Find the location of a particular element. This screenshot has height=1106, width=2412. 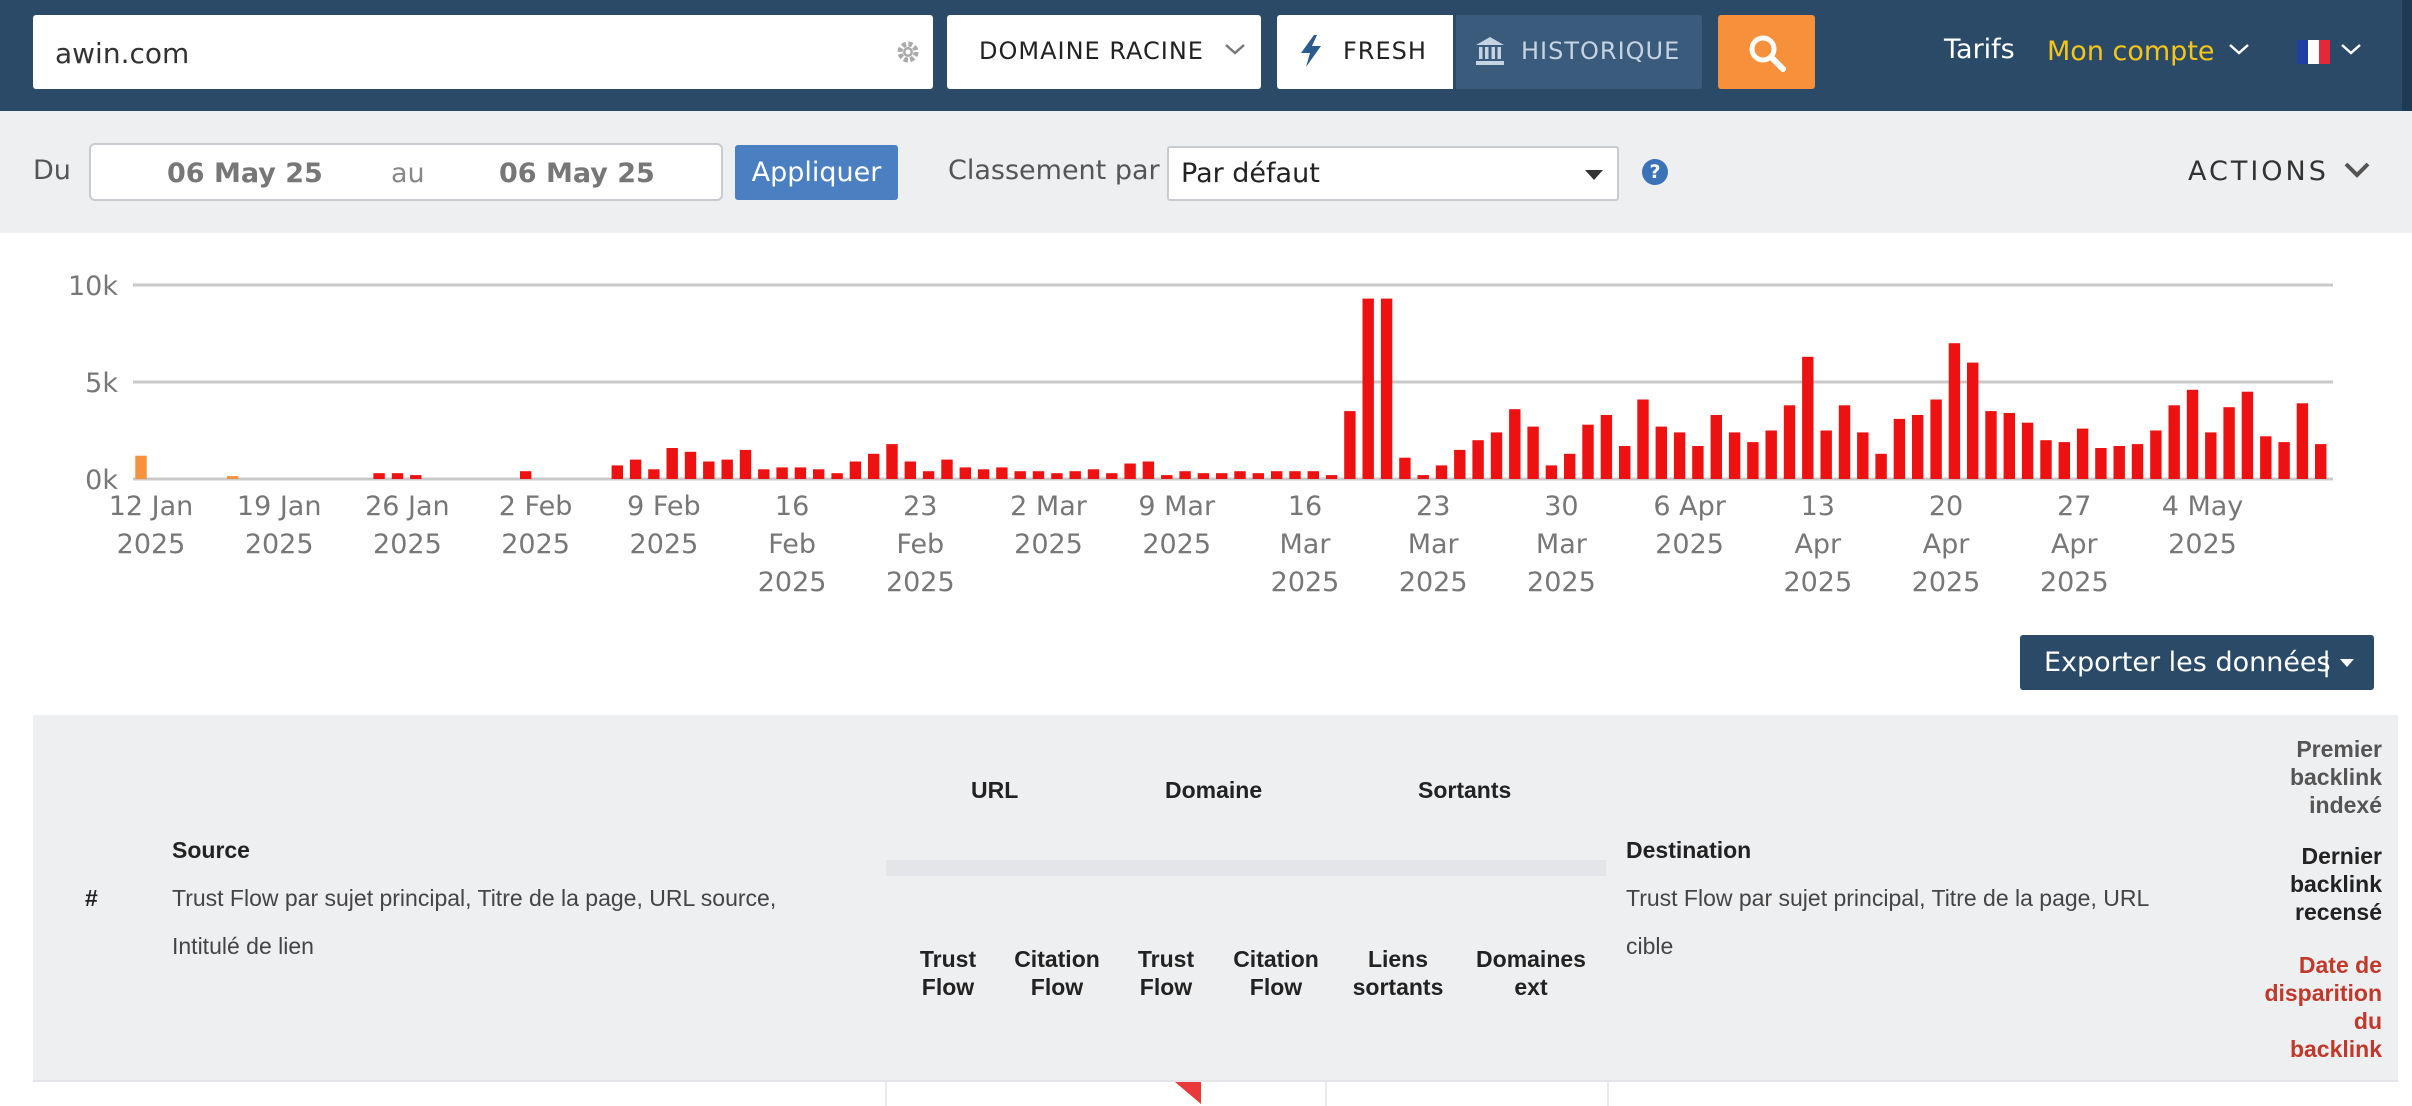

external-domains-header: Domaines ext is located at coordinates (1531, 973).